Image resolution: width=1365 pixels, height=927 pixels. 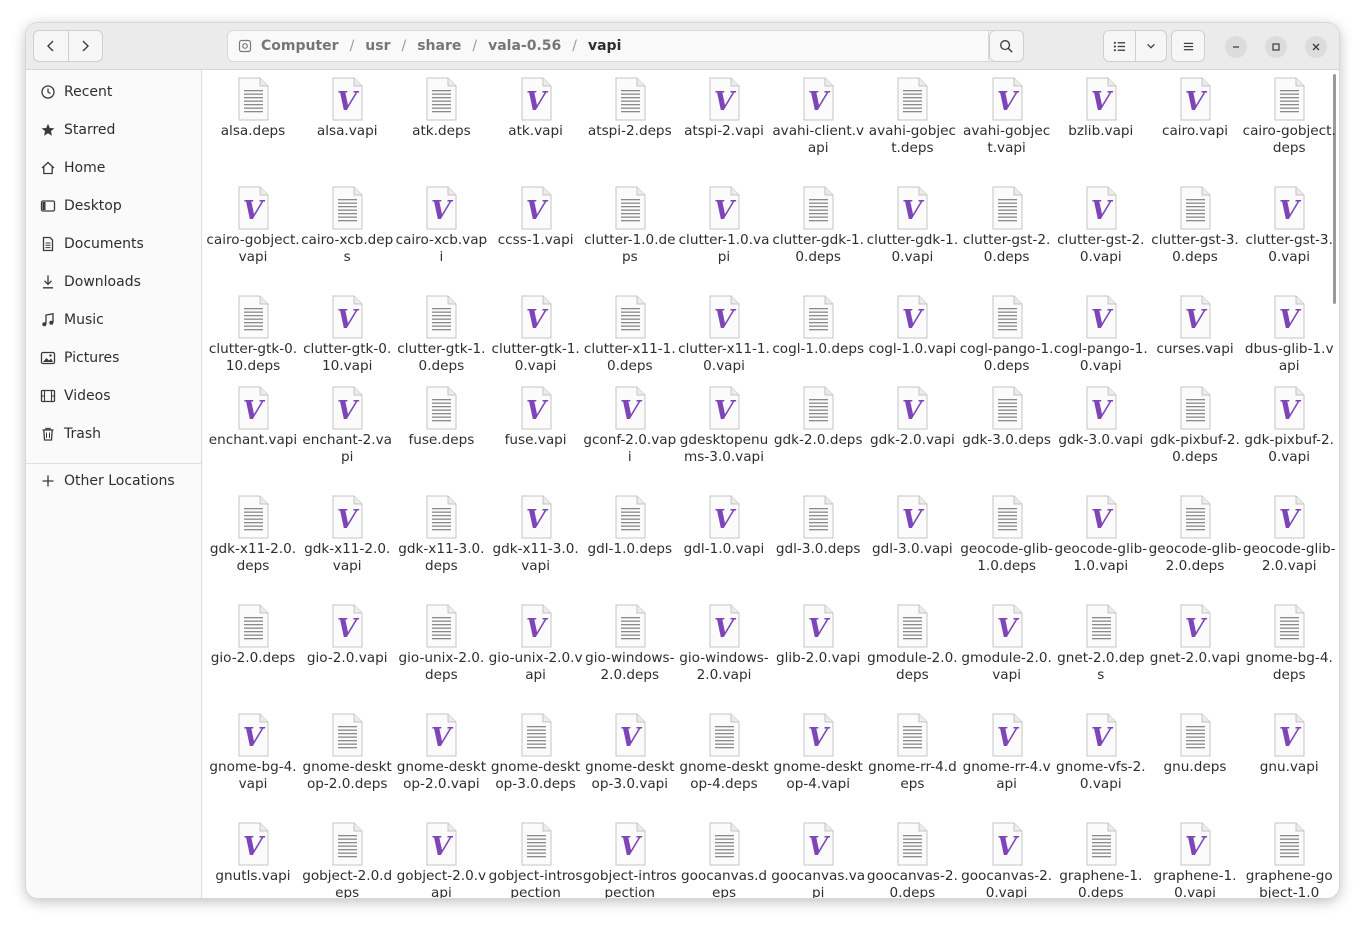 What do you see at coordinates (818, 116) in the screenshot?
I see `file-item: Vavahi-client.vapi` at bounding box center [818, 116].